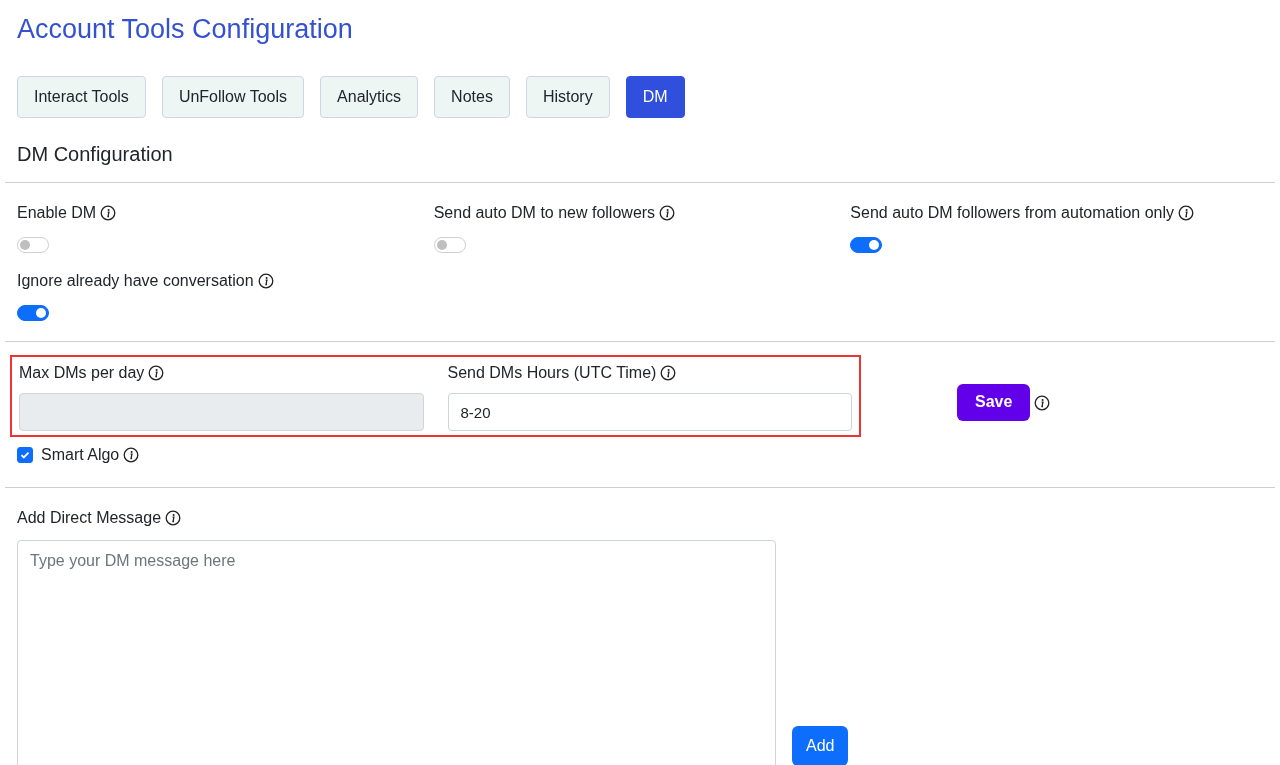 The width and height of the screenshot is (1280, 765). I want to click on tab: Interact Tools, so click(81, 97).